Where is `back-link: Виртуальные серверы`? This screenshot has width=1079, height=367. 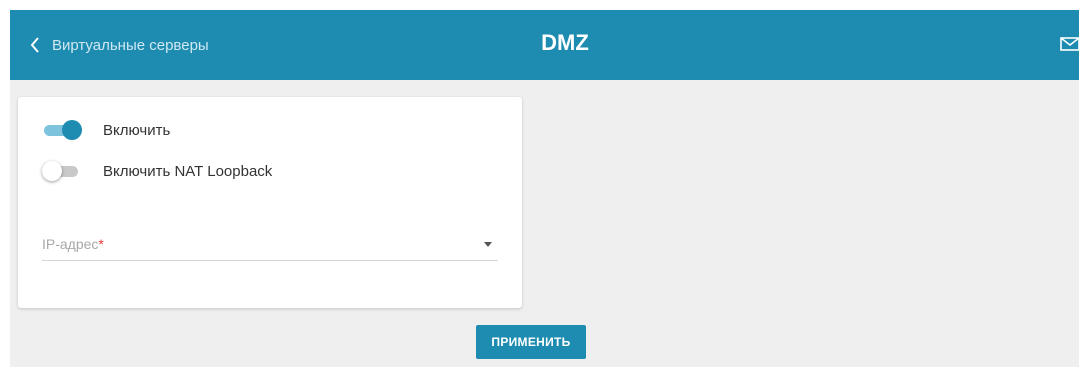
back-link: Виртуальные серверы is located at coordinates (119, 45).